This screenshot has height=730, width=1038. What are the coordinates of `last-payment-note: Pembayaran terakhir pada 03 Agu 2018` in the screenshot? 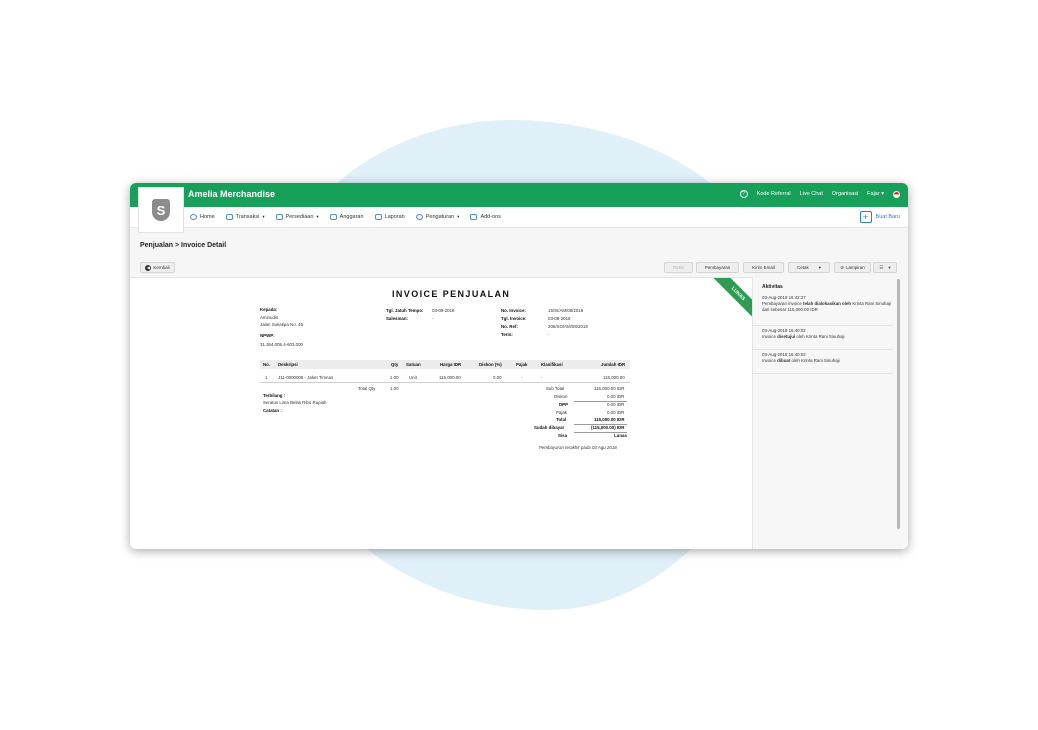 It's located at (578, 447).